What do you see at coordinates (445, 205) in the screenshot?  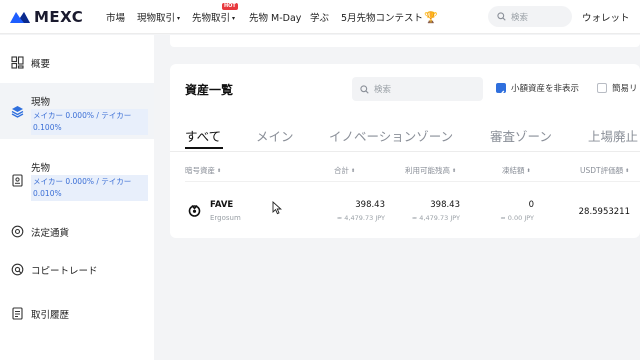 I see `available-amount: 398.43` at bounding box center [445, 205].